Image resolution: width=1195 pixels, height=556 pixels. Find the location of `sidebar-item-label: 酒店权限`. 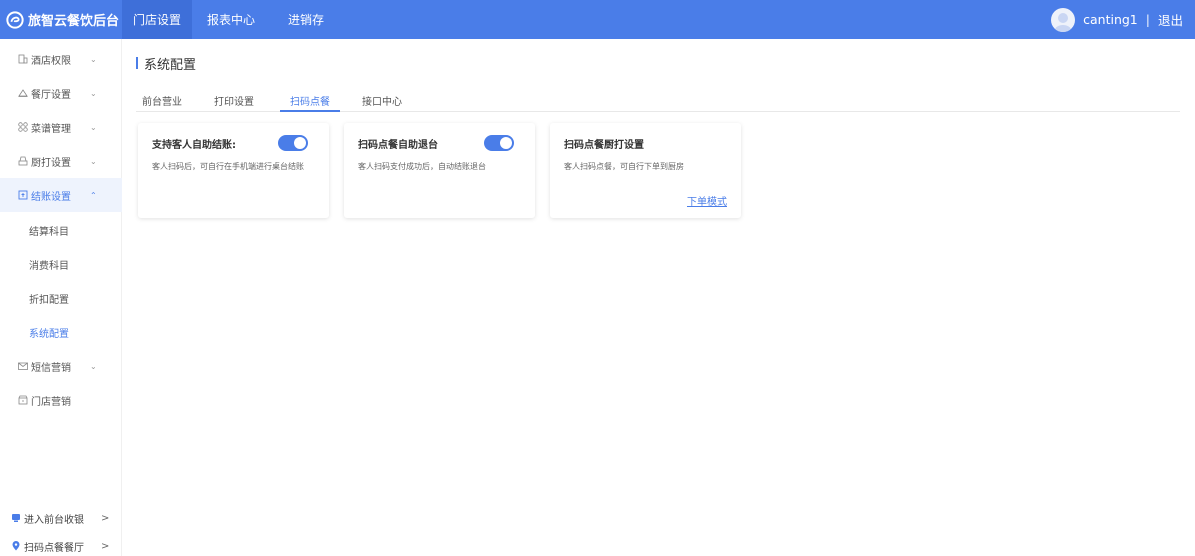

sidebar-item-label: 酒店权限 is located at coordinates (51, 61).